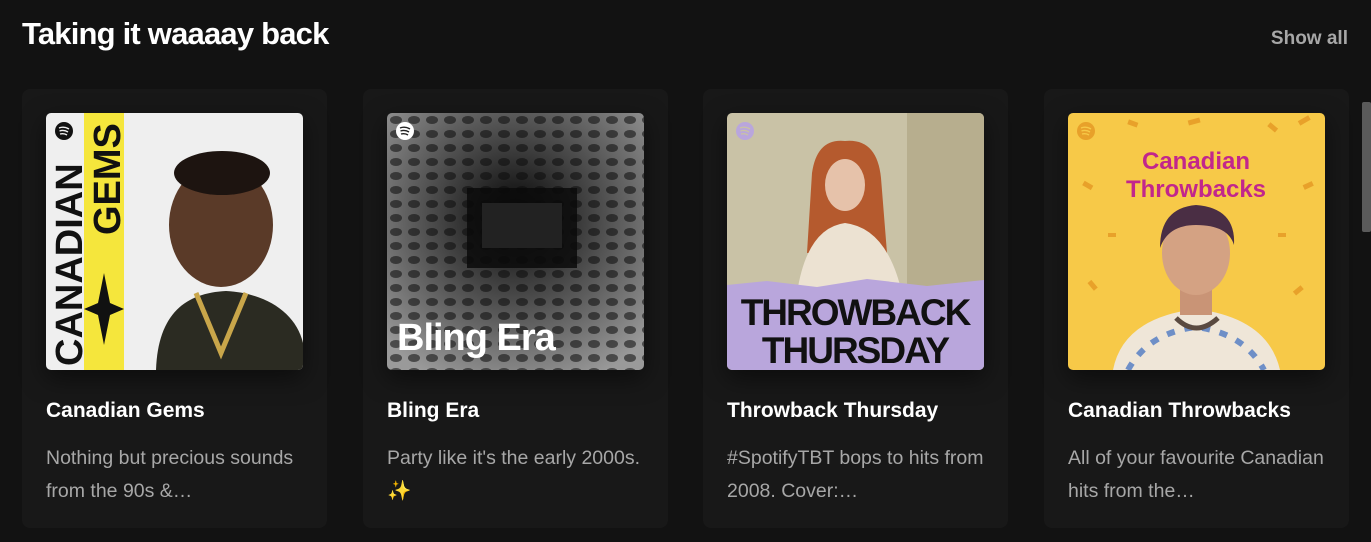 This screenshot has height=542, width=1371. What do you see at coordinates (70, 264) in the screenshot?
I see `cover-text-canadian: CANADIAN` at bounding box center [70, 264].